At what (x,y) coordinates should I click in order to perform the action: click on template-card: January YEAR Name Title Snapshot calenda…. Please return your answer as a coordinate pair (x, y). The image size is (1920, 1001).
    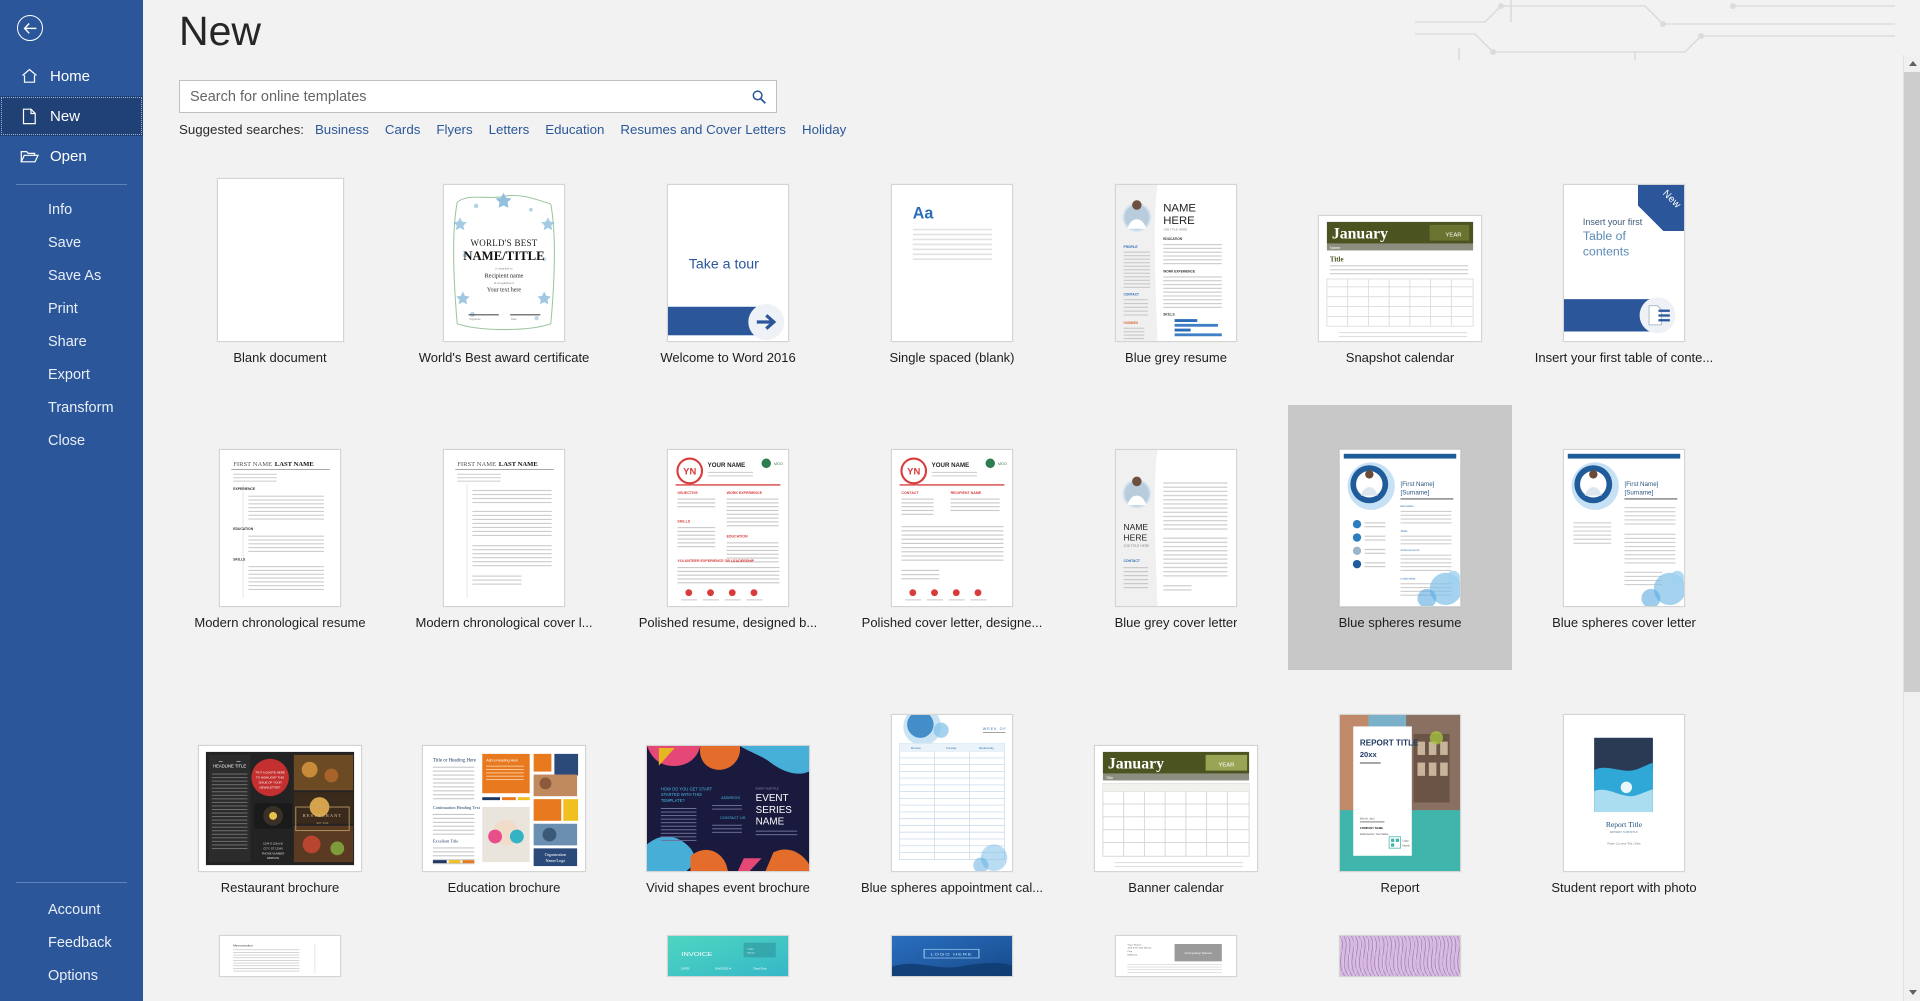
    Looking at the image, I should click on (1400, 272).